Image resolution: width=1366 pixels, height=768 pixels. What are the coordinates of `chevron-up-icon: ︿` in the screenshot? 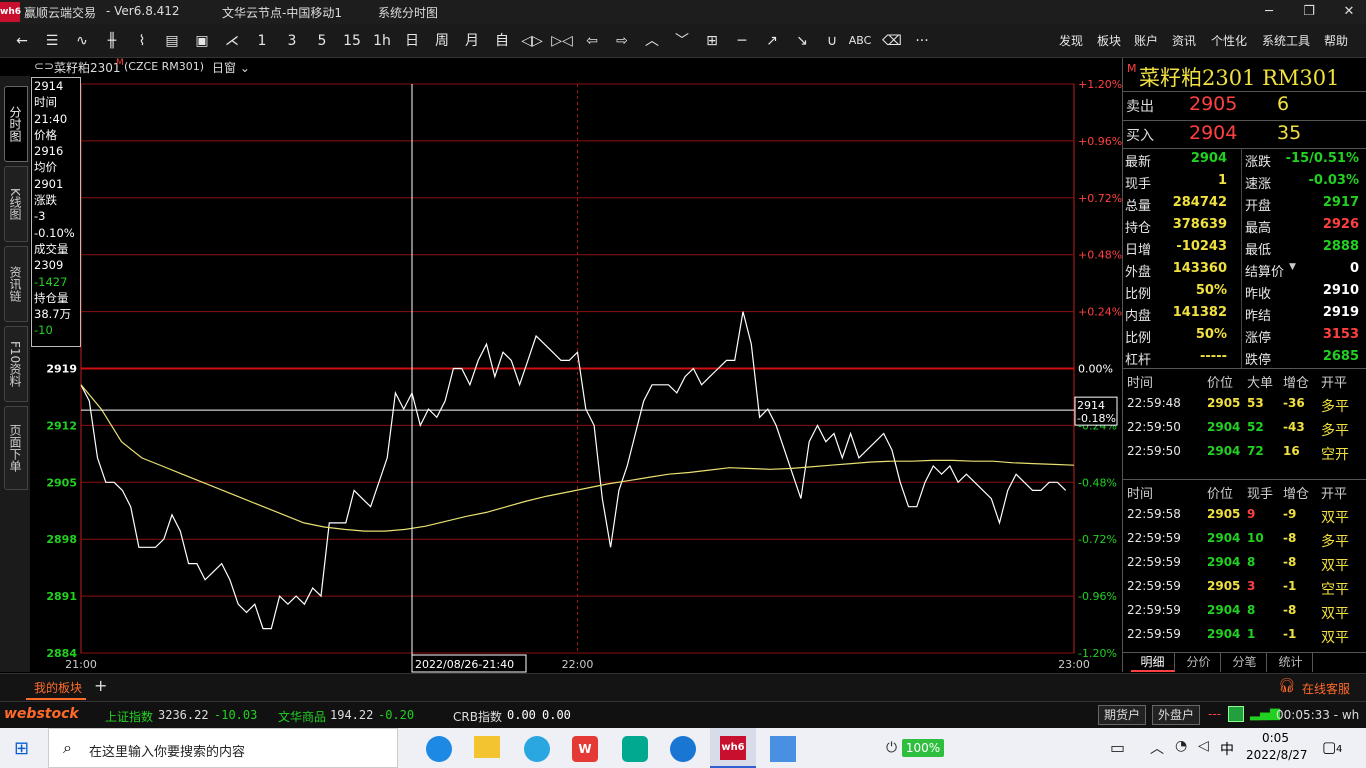 It's located at (1157, 748).